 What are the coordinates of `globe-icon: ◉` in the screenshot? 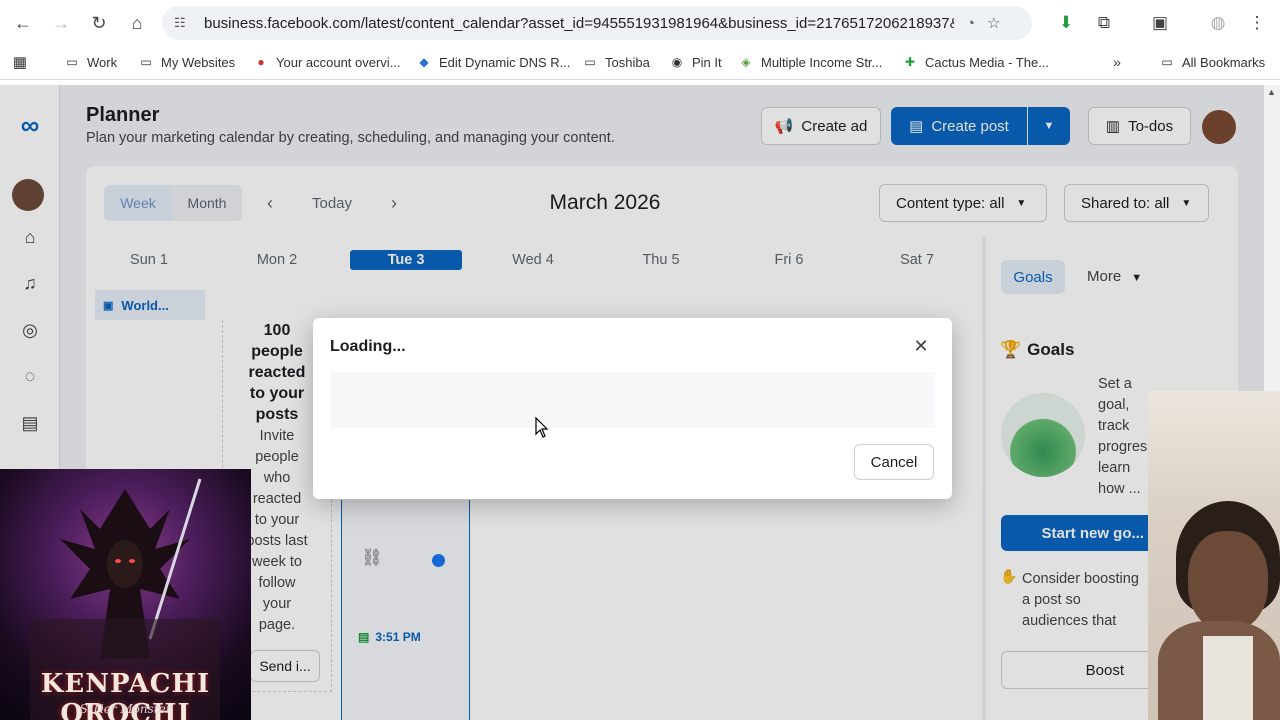 It's located at (677, 62).